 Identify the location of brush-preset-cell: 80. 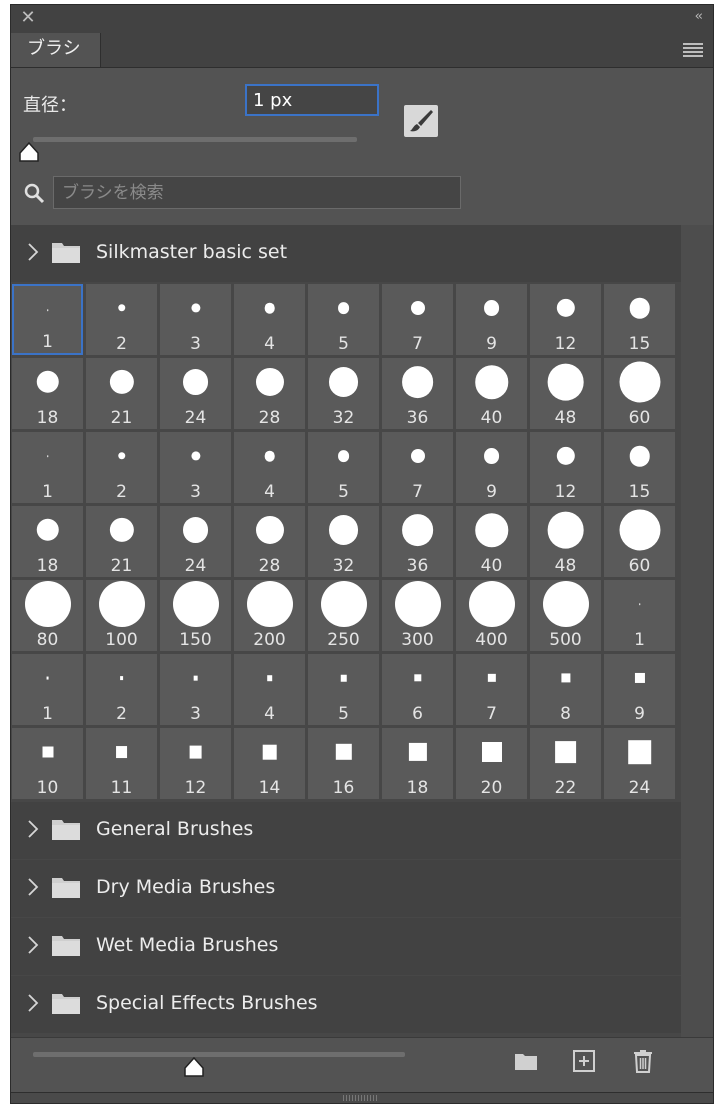
(47, 615).